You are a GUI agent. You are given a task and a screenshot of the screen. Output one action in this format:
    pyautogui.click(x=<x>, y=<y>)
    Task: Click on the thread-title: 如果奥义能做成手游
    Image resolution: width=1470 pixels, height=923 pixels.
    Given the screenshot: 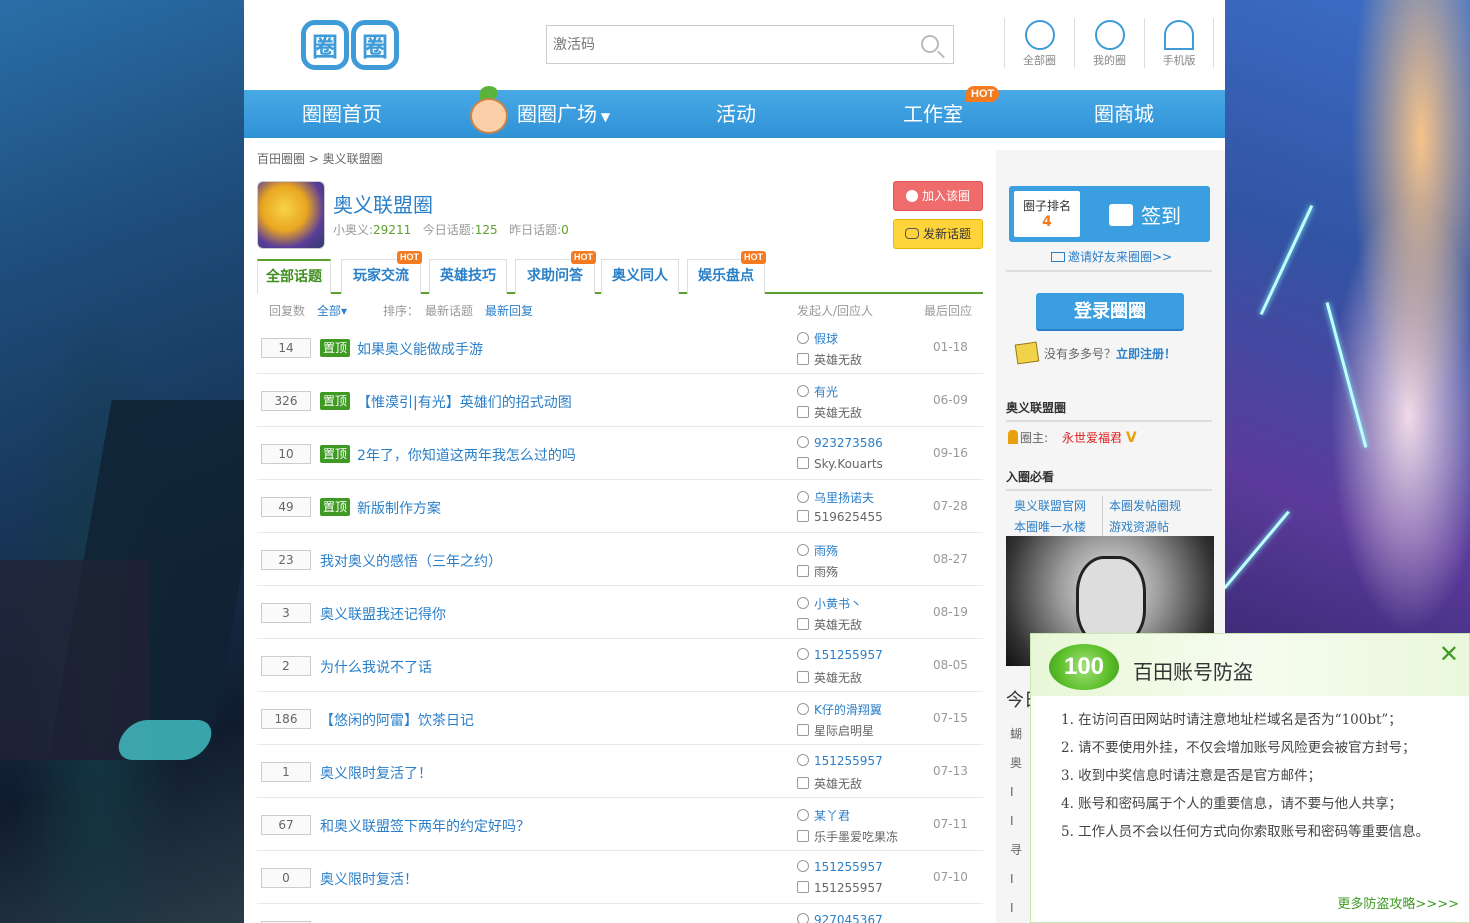 What is the action you would take?
    pyautogui.click(x=420, y=349)
    